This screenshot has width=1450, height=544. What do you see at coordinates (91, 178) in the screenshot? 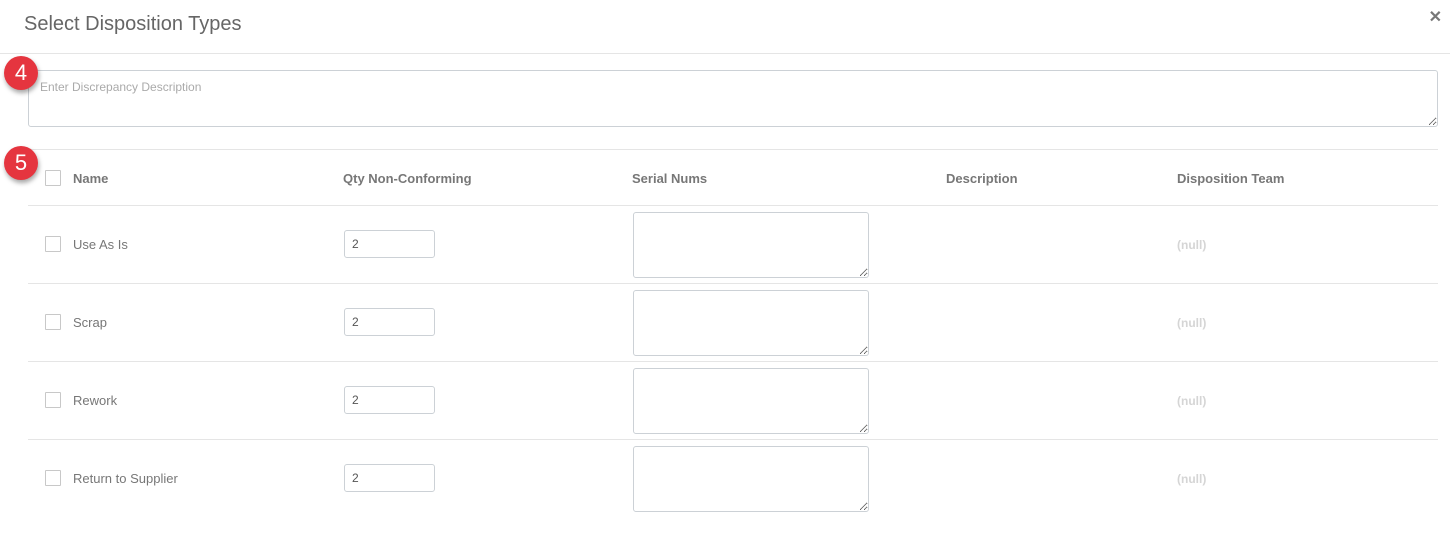
I see `column-header-name: Name` at bounding box center [91, 178].